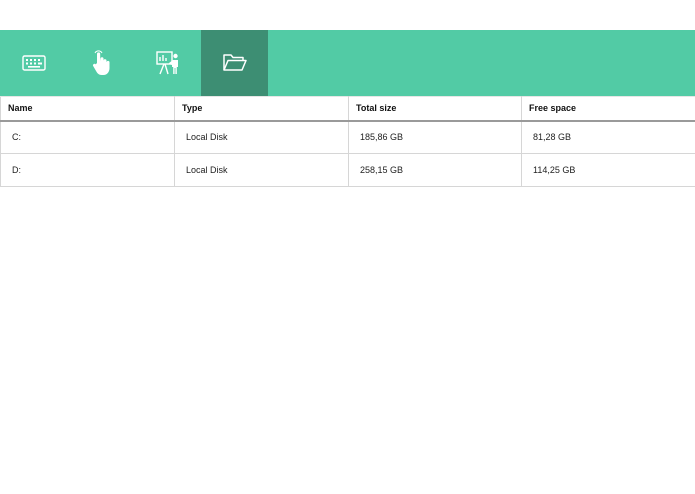  I want to click on column-header-free-space: Free space, so click(608, 109).